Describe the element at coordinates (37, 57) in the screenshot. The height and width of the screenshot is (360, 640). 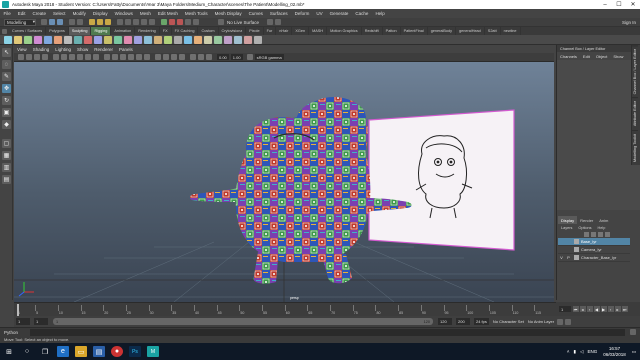
I see `bookmark-icon` at that location.